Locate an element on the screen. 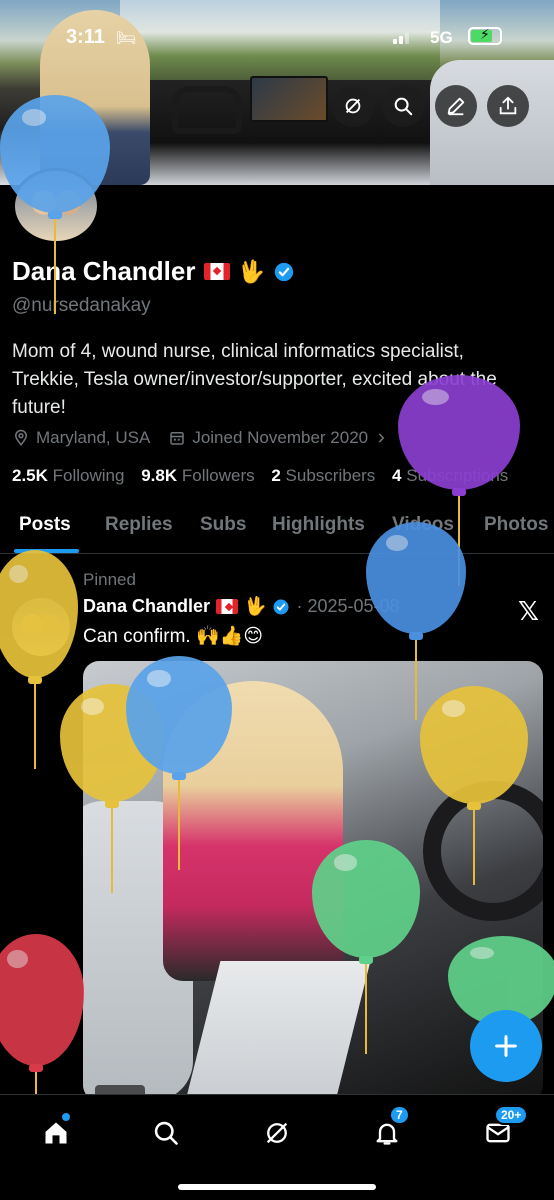 Image resolution: width=554 pixels, height=1200 pixels. home-icon is located at coordinates (56, 1133).